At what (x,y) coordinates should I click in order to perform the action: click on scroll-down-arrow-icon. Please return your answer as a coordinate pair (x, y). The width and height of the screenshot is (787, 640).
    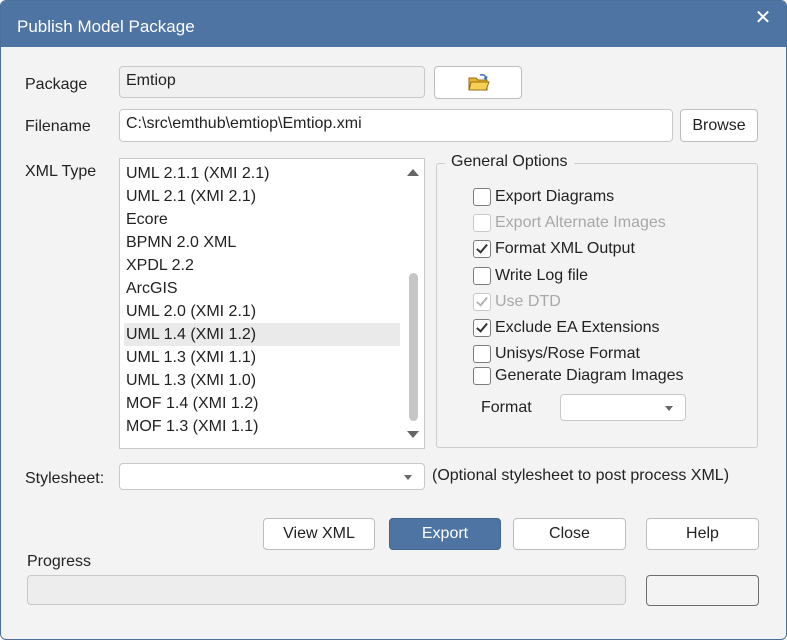
    Looking at the image, I should click on (413, 434).